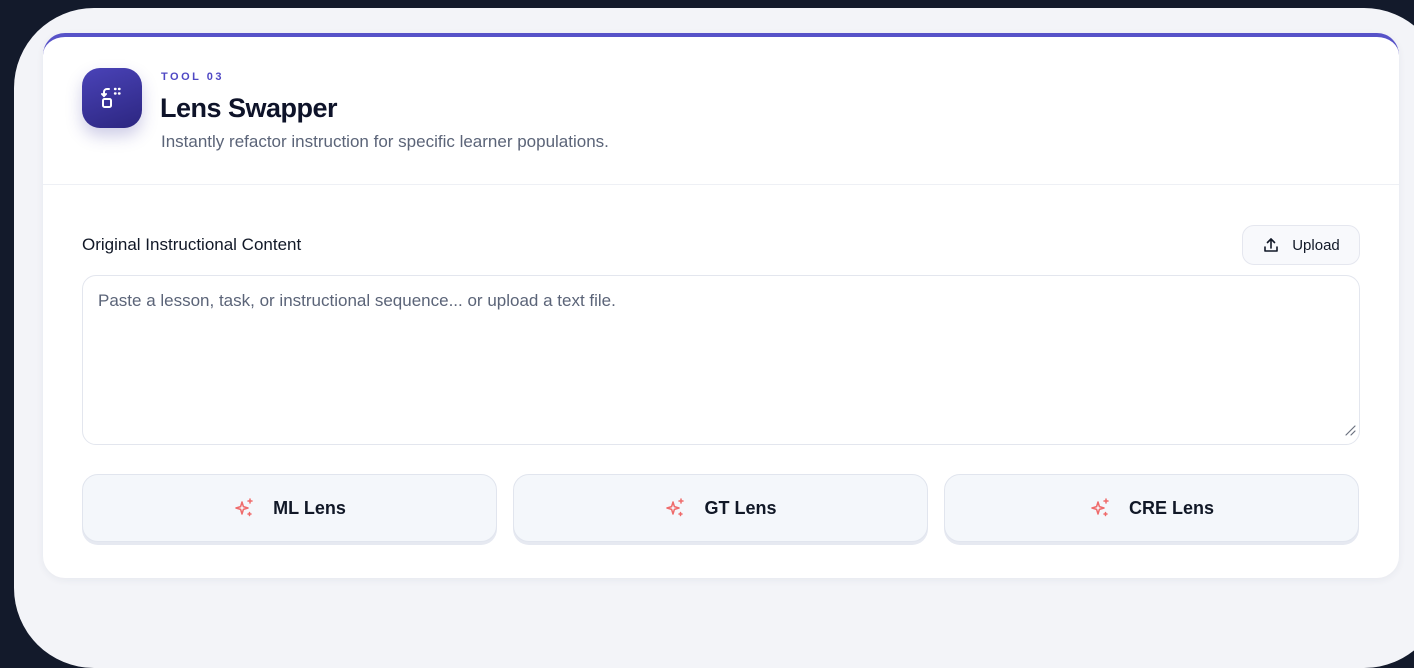 The image size is (1414, 668). What do you see at coordinates (192, 77) in the screenshot?
I see `tool-tag: TOOL 03` at bounding box center [192, 77].